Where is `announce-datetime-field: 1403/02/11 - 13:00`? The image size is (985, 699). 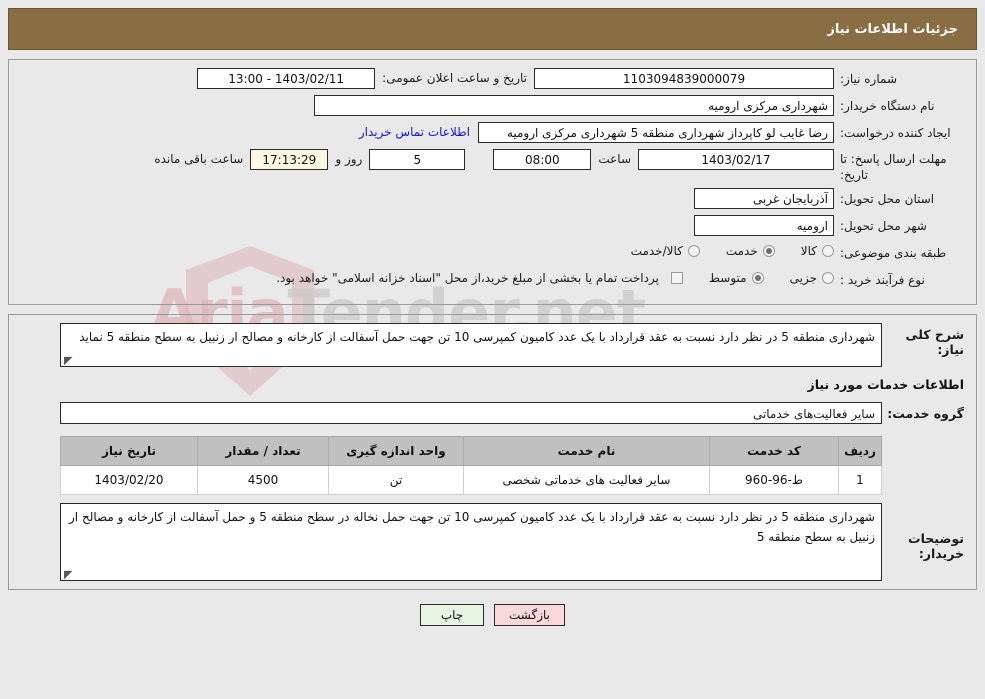 announce-datetime-field: 1403/02/11 - 13:00 is located at coordinates (286, 78).